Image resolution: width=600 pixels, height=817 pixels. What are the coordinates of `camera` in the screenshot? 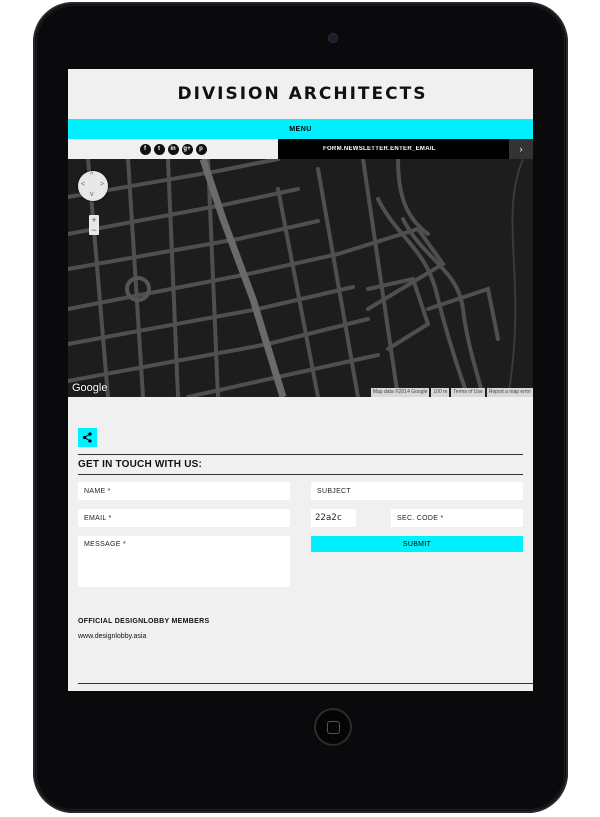 It's located at (333, 38).